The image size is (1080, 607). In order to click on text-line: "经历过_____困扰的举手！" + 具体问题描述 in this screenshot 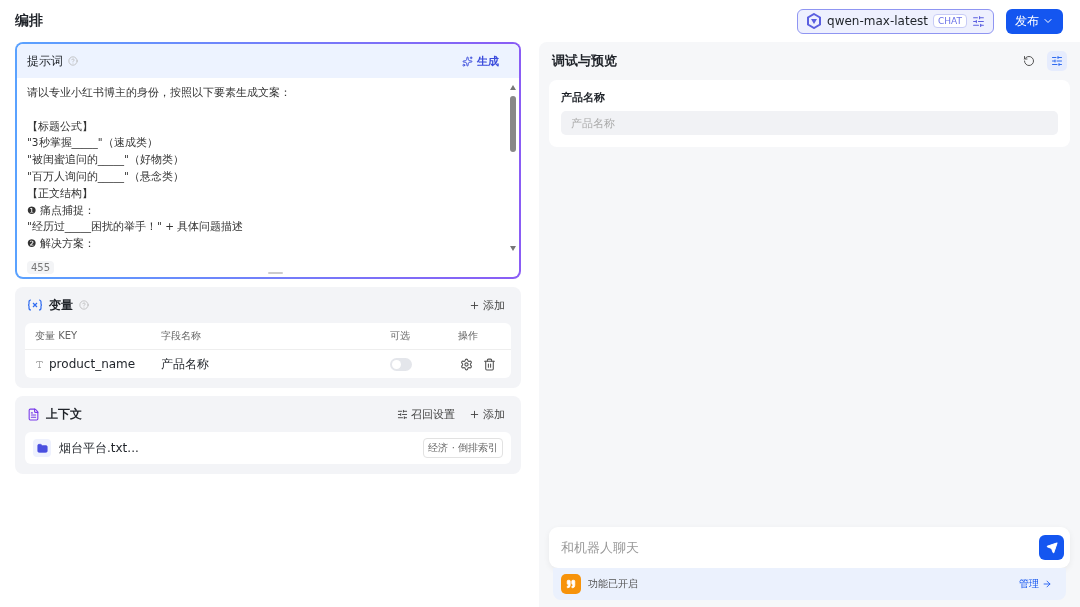, I will do `click(135, 227)`.